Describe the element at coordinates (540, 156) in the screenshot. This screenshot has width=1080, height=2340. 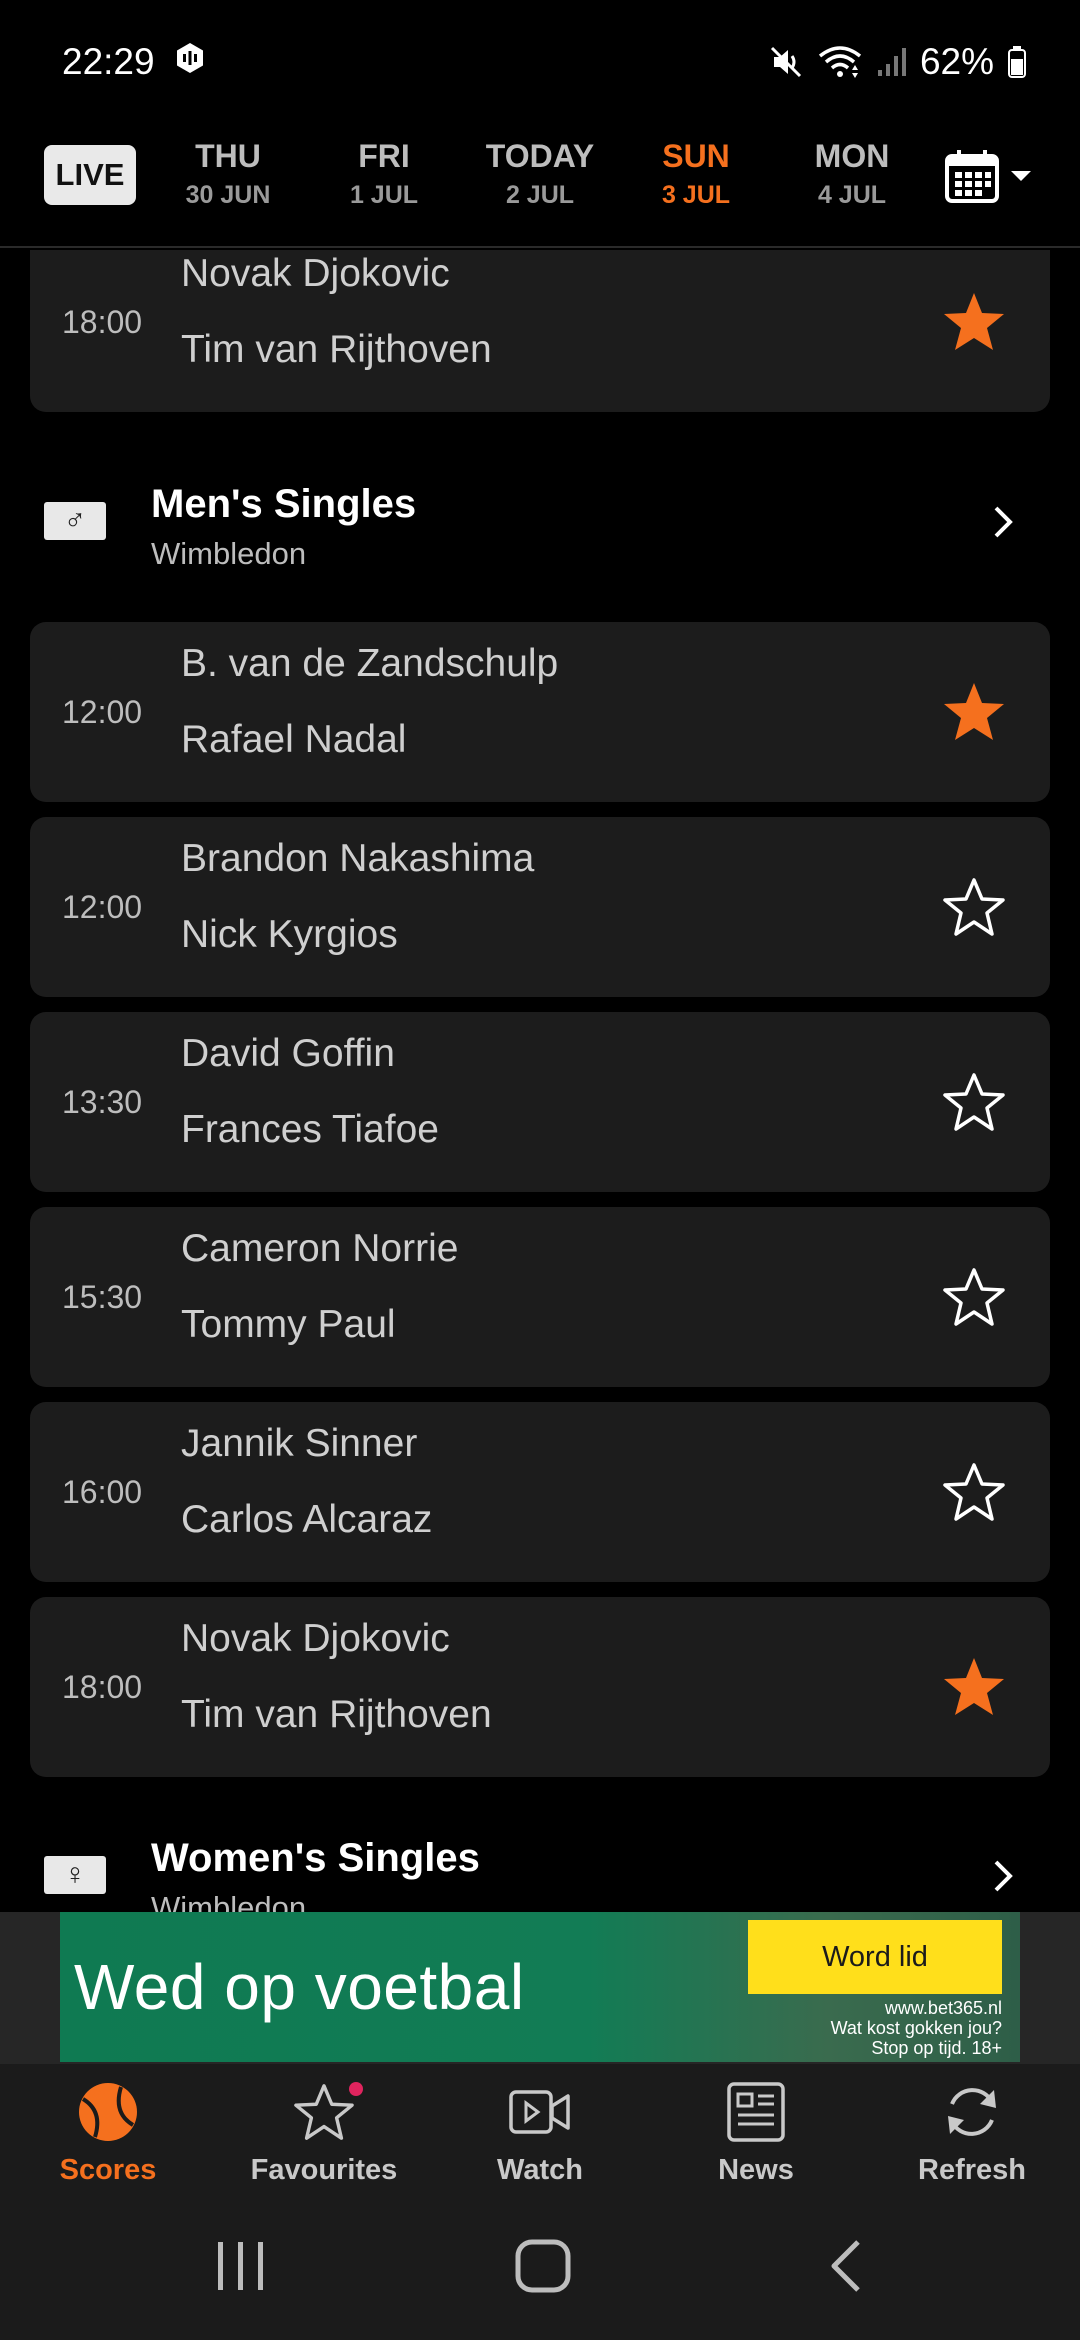
I see `day-name: TODAY` at that location.